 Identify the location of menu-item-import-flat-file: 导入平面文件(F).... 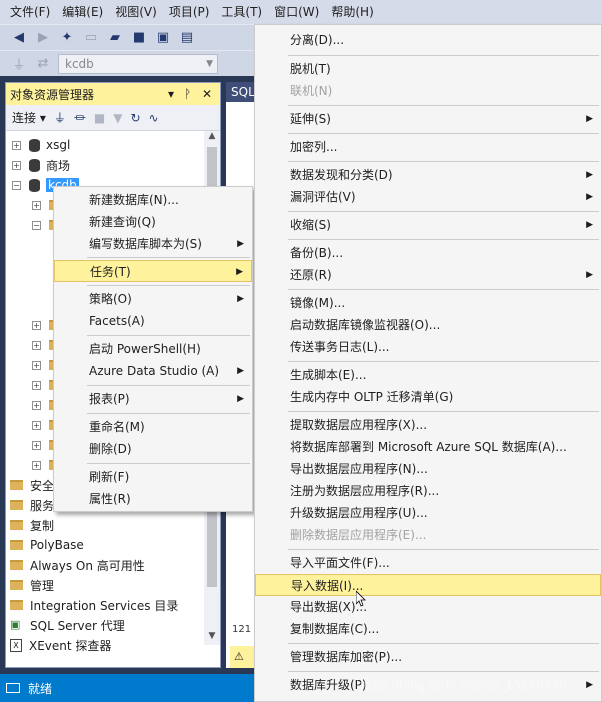
(428, 563).